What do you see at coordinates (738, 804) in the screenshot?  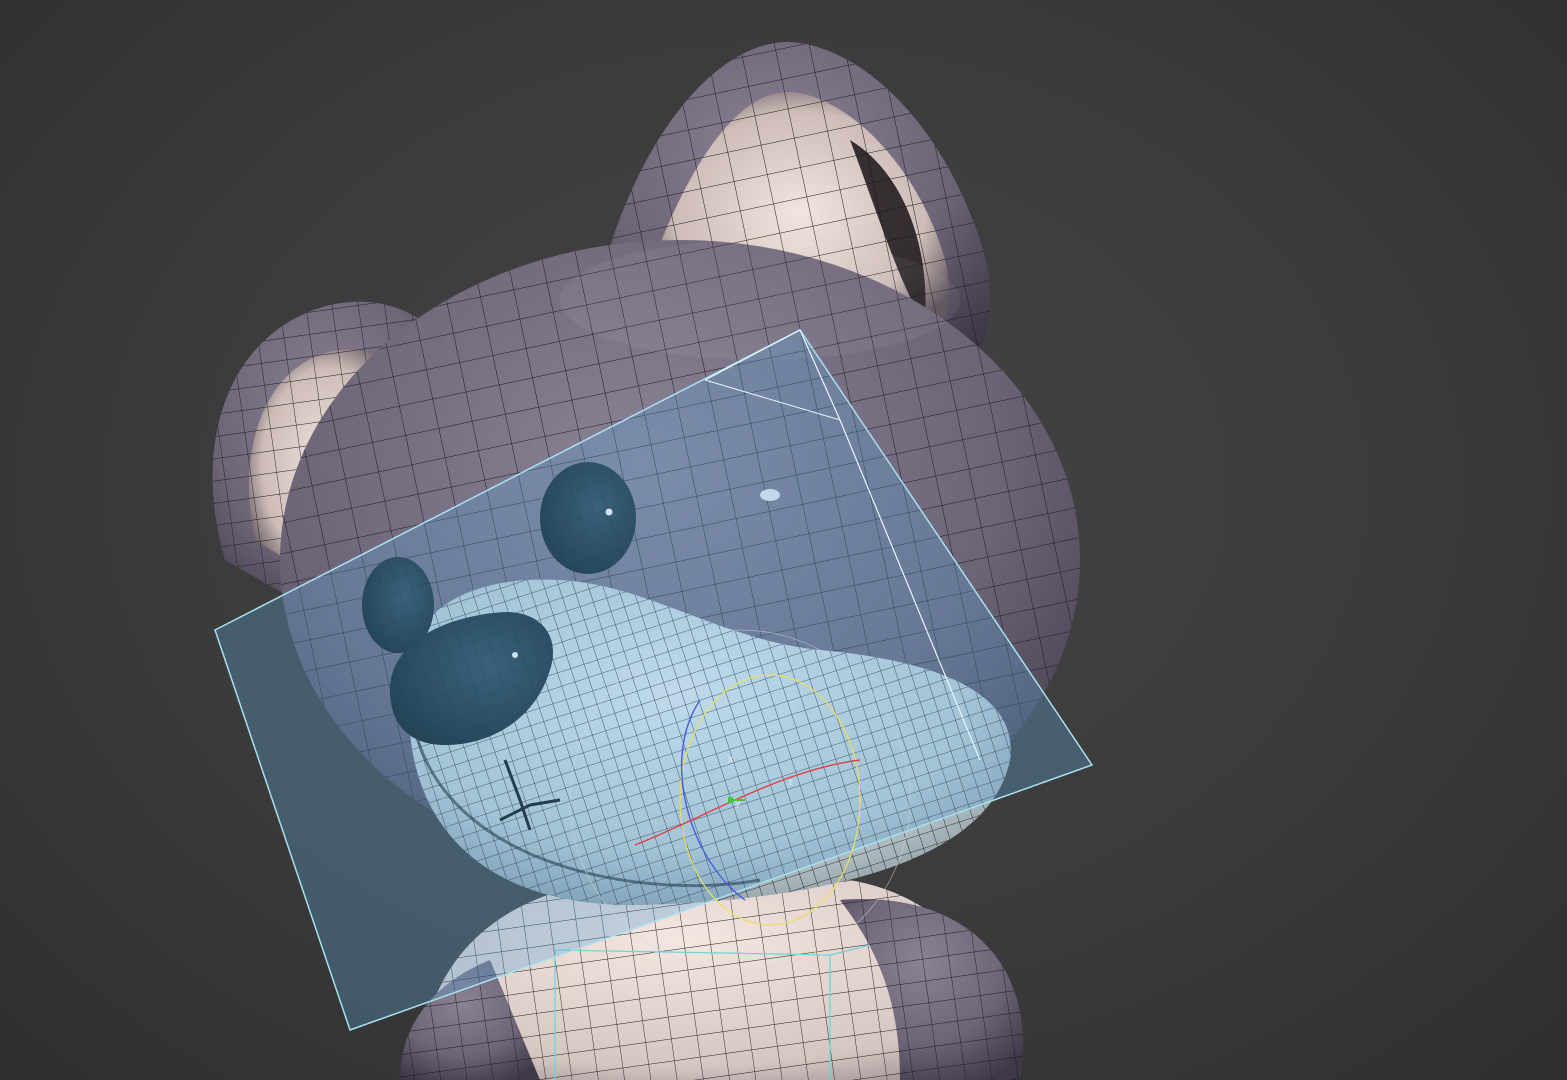 I see `gizmo-y-label: y` at bounding box center [738, 804].